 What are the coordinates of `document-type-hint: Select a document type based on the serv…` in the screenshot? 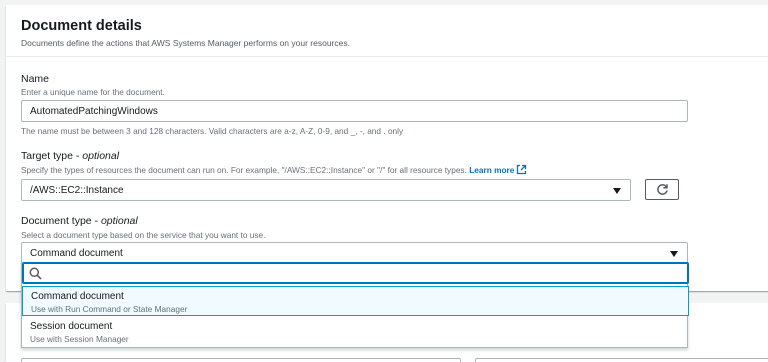 It's located at (143, 235).